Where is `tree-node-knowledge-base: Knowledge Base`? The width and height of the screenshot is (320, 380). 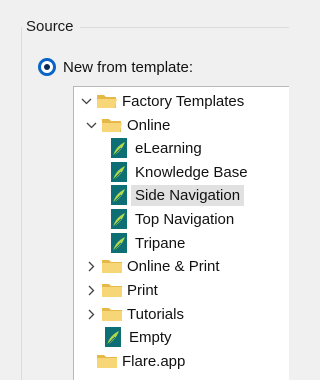 tree-node-knowledge-base: Knowledge Base is located at coordinates (181, 172).